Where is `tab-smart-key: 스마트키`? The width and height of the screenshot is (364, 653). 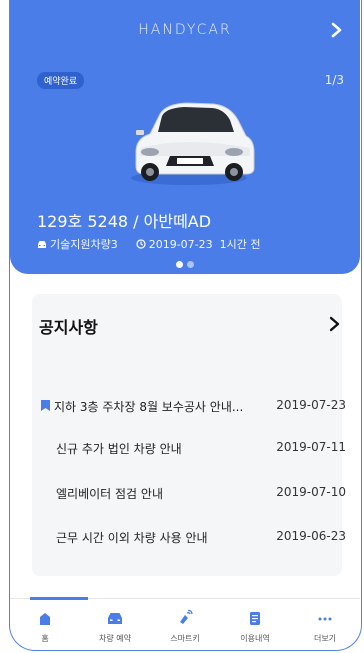 tab-smart-key: 스마트키 is located at coordinates (185, 625).